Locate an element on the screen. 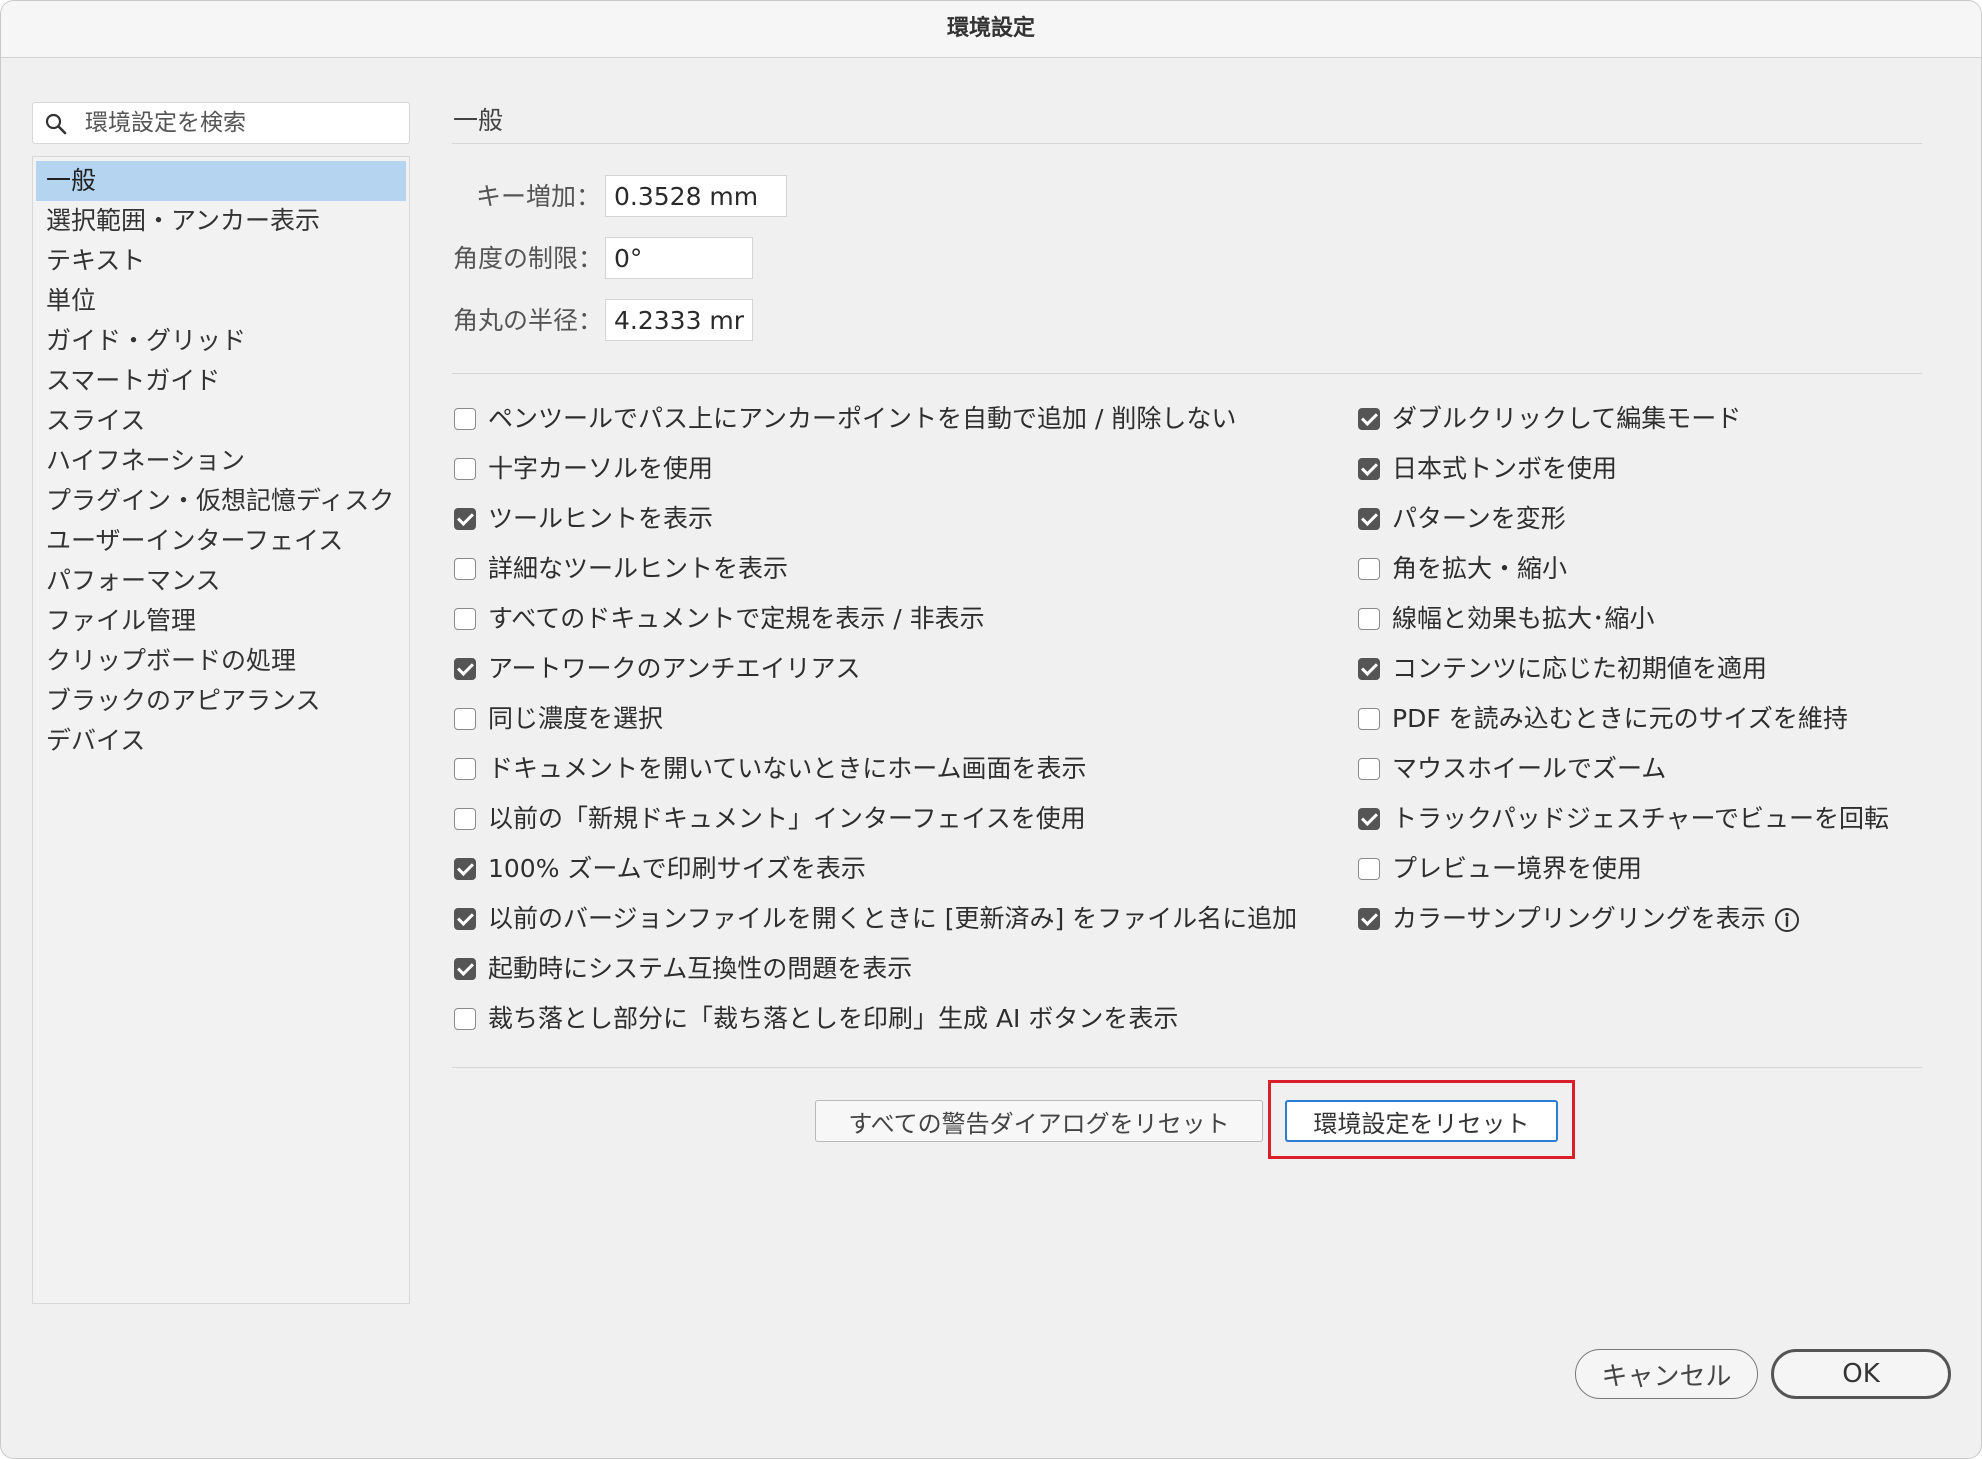 The height and width of the screenshot is (1459, 1982). checkbox-label: PDF を読み込むときに元のサイズを維持 is located at coordinates (1620, 719).